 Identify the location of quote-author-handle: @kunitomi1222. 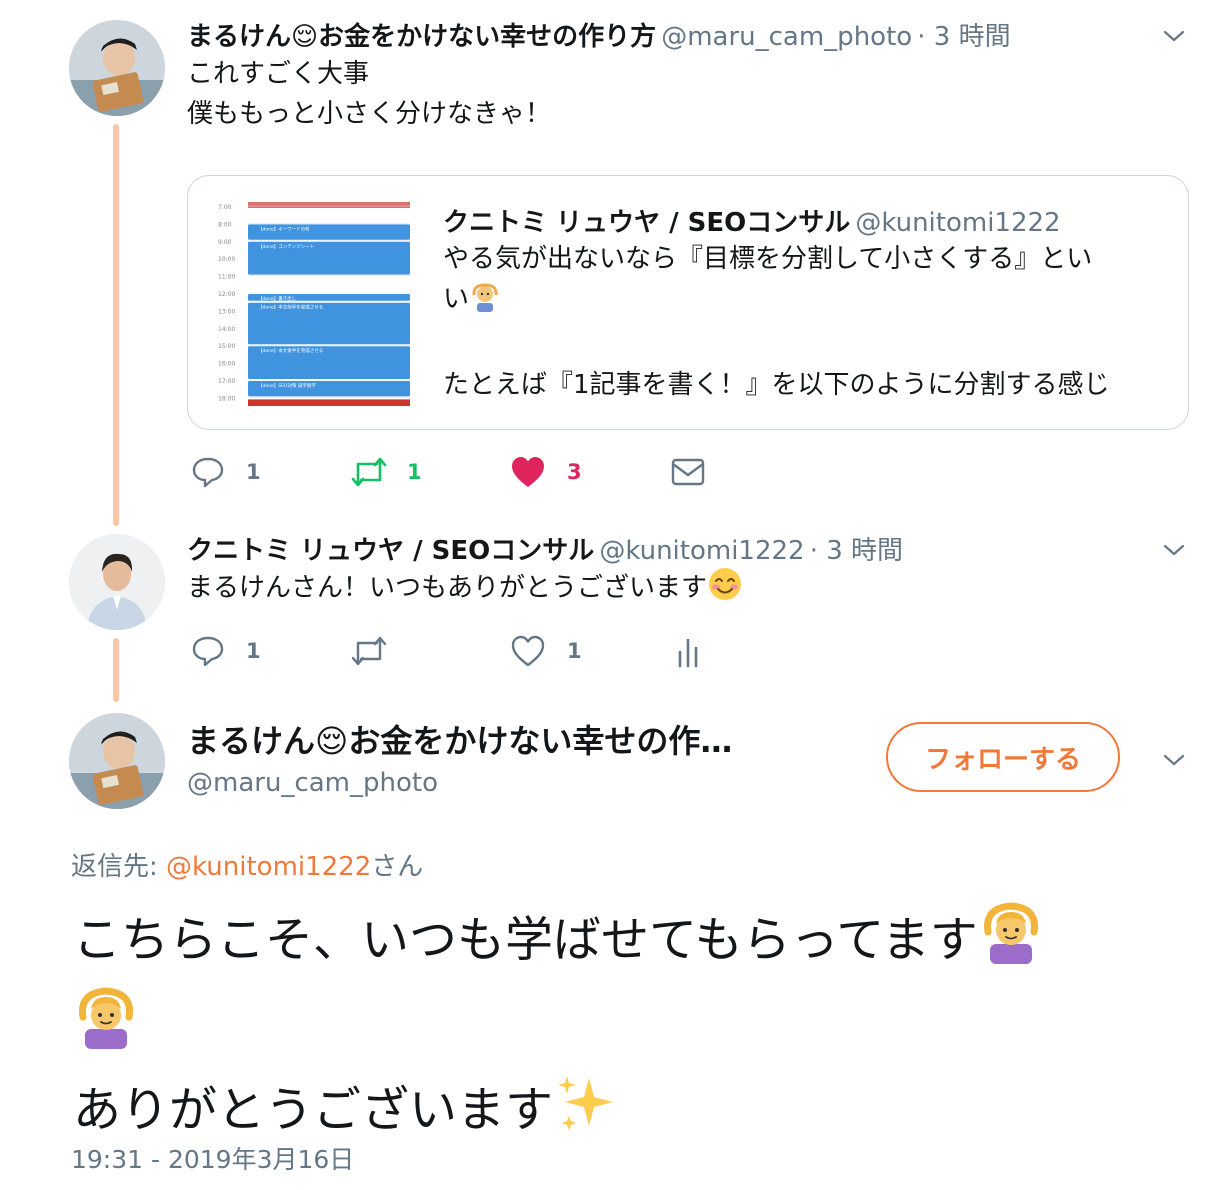
(958, 223).